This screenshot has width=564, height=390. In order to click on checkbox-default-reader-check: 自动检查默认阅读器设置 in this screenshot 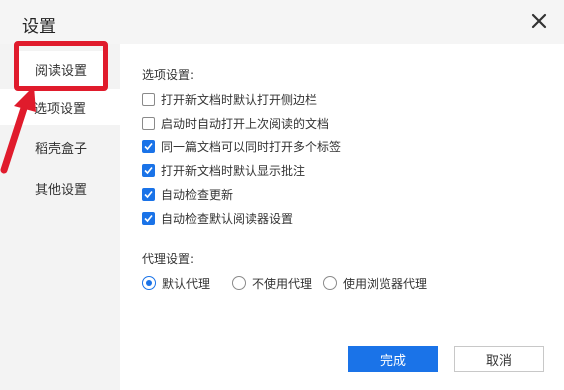, I will do `click(217, 218)`.